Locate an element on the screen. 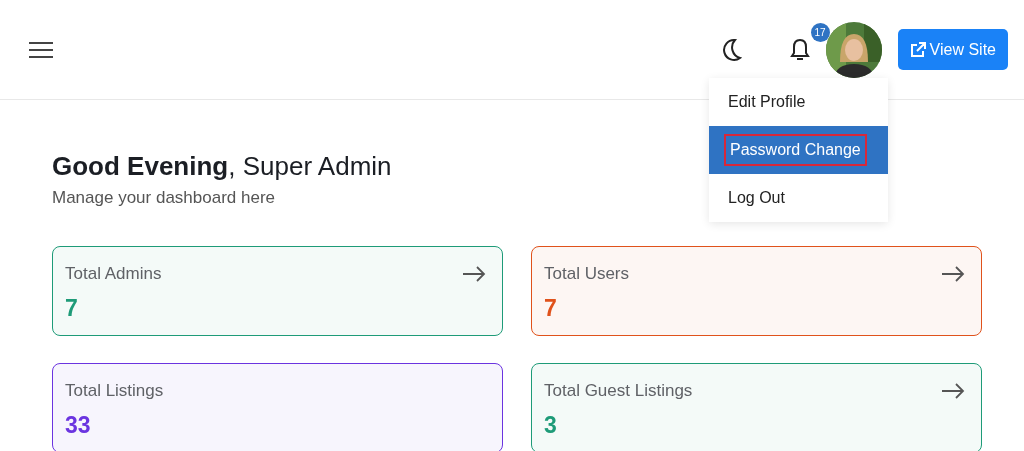  greeting: Good Evening, Super Admin is located at coordinates (222, 166).